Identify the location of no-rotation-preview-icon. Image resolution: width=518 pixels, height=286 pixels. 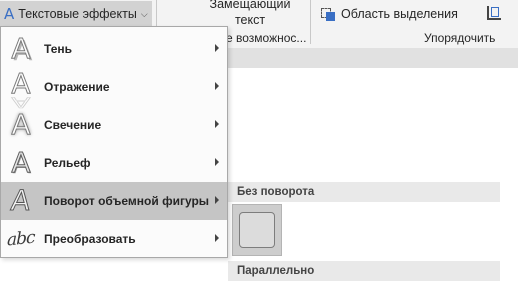
(257, 230).